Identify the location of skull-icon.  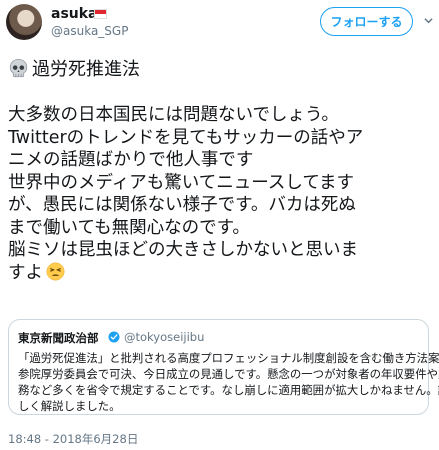
(18, 67).